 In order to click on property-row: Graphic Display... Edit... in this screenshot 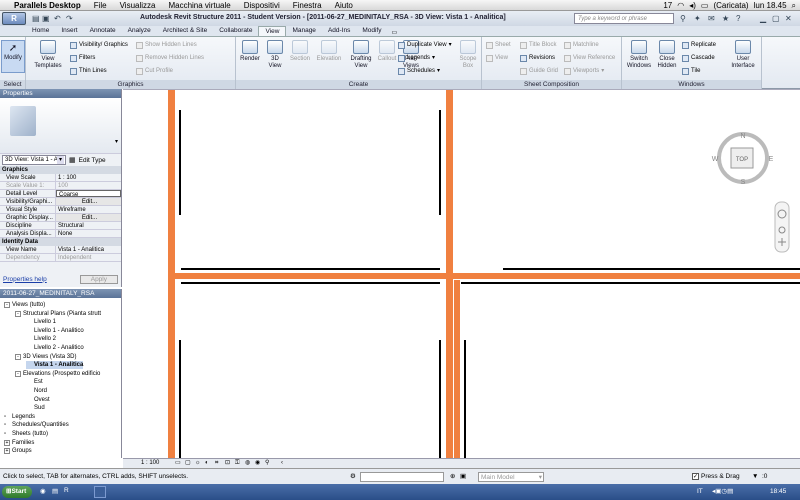, I will do `click(60, 218)`.